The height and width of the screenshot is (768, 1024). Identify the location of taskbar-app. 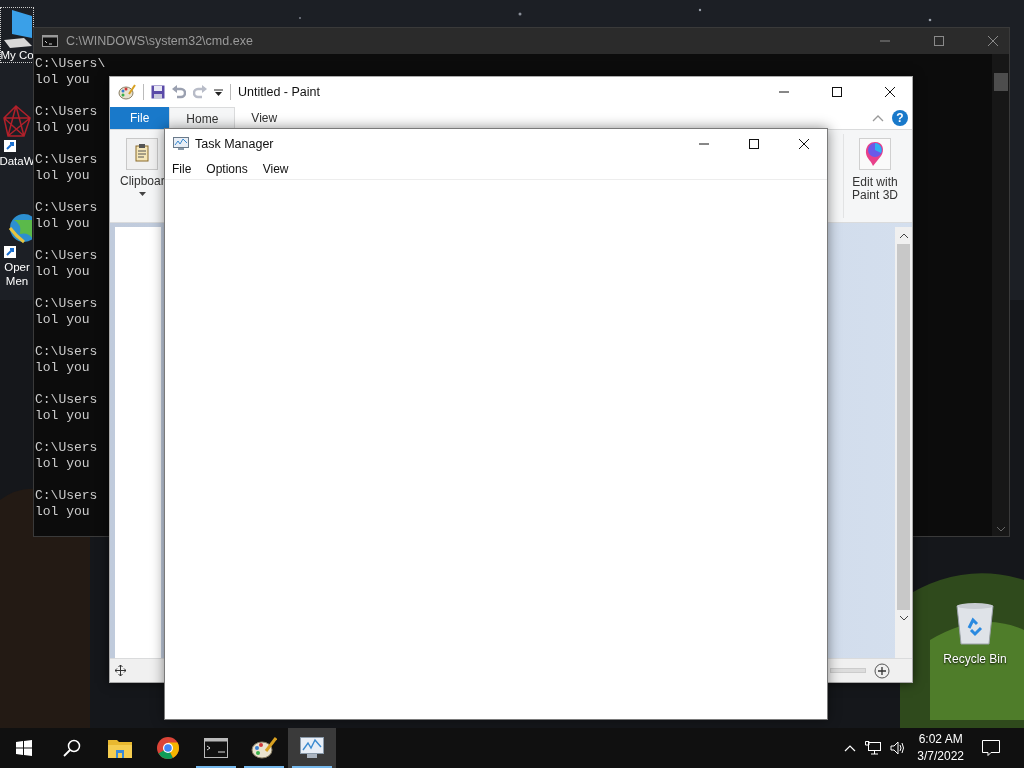
(312, 748).